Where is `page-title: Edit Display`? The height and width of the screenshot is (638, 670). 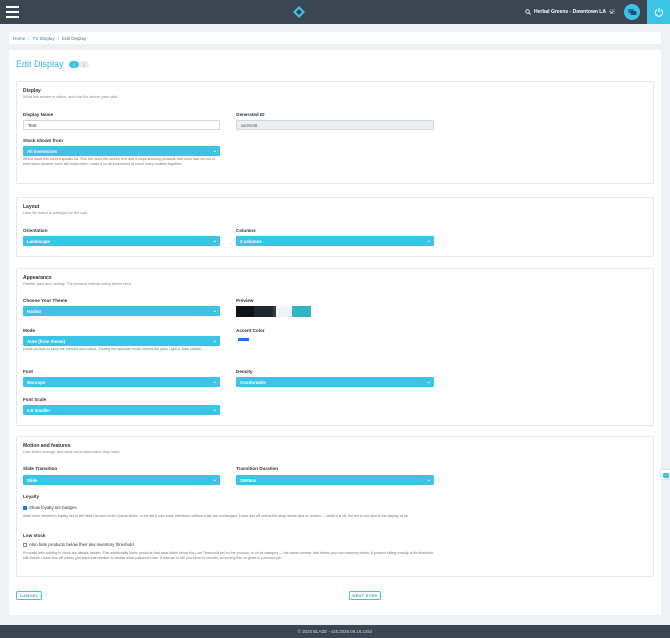
page-title: Edit Display is located at coordinates (40, 64).